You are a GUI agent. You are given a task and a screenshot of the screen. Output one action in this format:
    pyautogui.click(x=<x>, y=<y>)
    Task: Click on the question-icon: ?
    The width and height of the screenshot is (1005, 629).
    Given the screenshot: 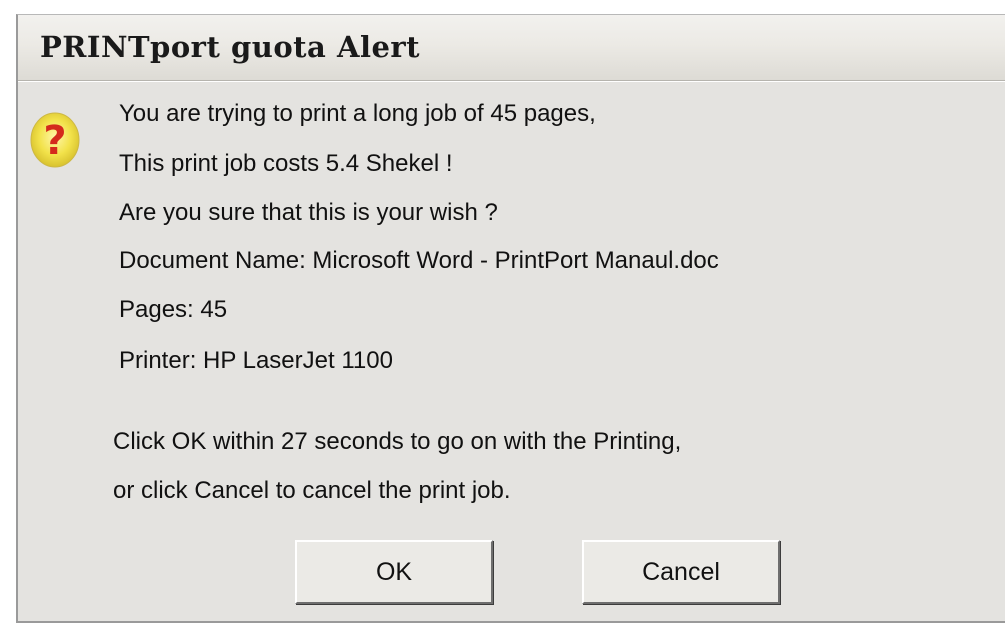 What is the action you would take?
    pyautogui.click(x=55, y=140)
    